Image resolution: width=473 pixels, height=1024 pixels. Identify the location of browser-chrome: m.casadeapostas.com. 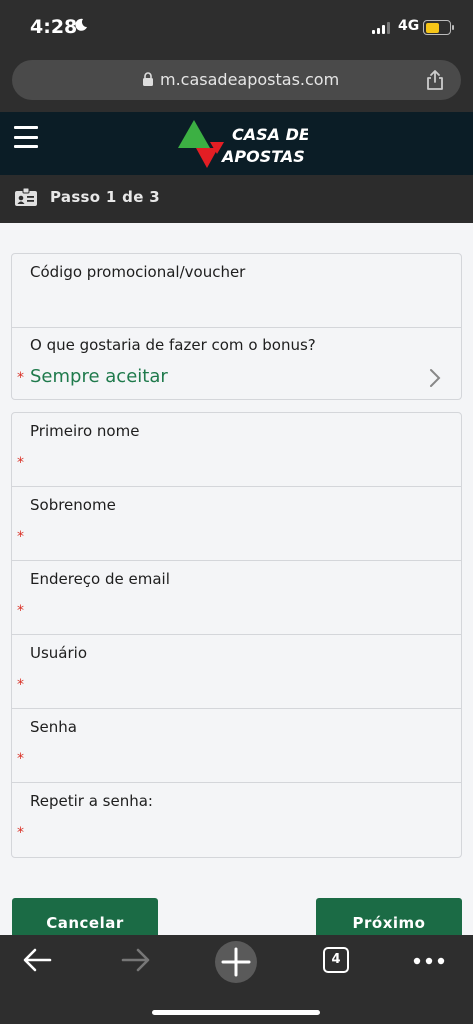
(236, 84).